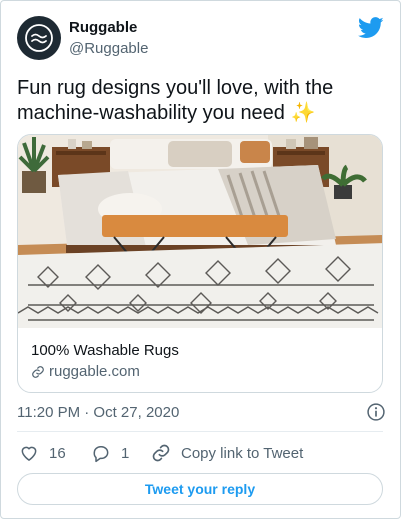  Describe the element at coordinates (29, 453) in the screenshot. I see `heart-icon` at that location.